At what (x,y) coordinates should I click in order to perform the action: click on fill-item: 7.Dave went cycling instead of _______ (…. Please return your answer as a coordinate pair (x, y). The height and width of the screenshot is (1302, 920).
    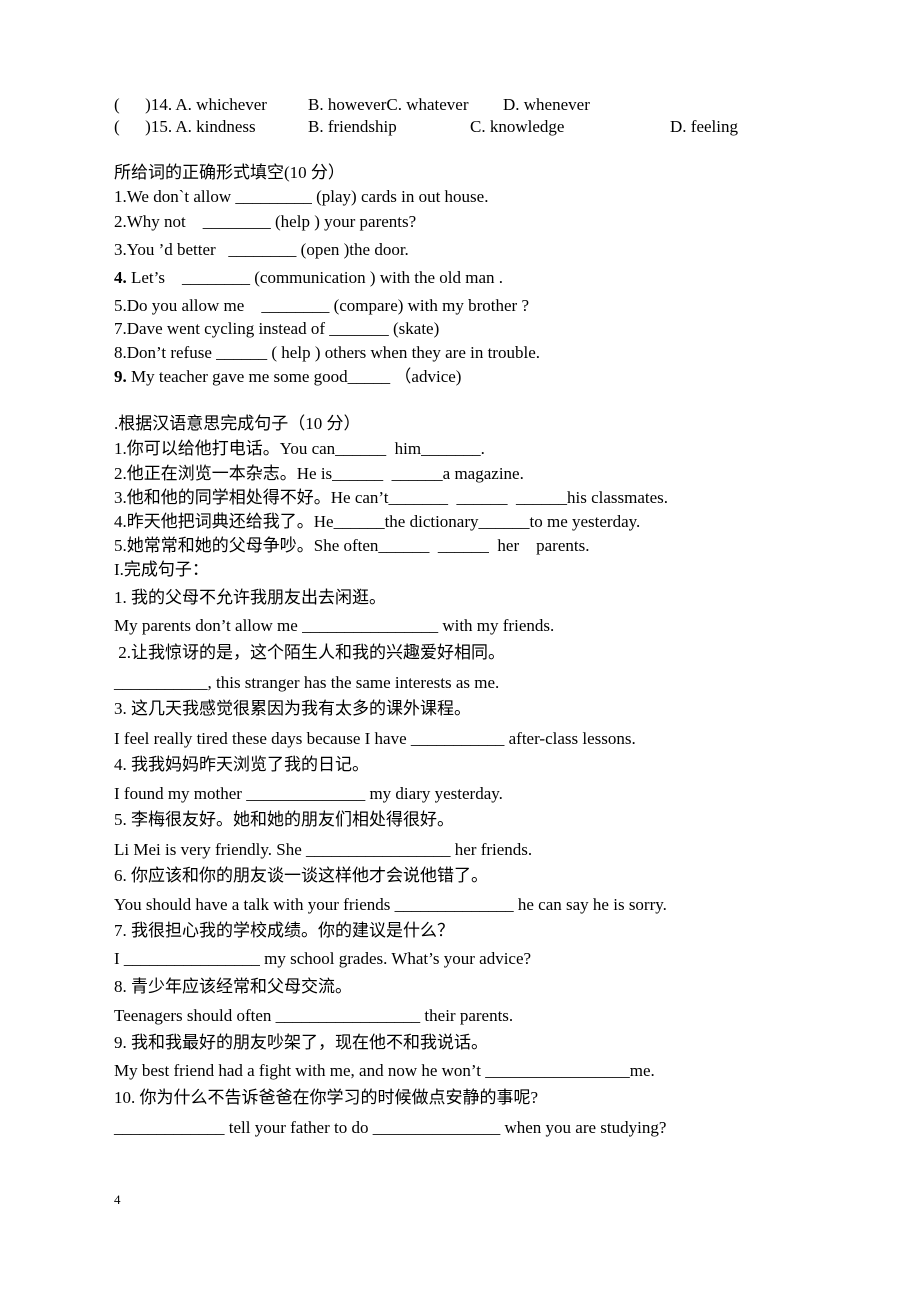
    Looking at the image, I should click on (276, 329).